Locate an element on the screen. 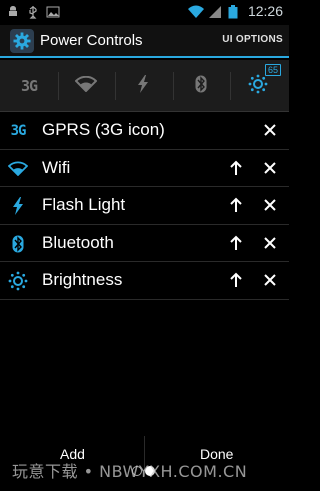  title-bar: Power Controls UI OPTIONS is located at coordinates (144, 41).